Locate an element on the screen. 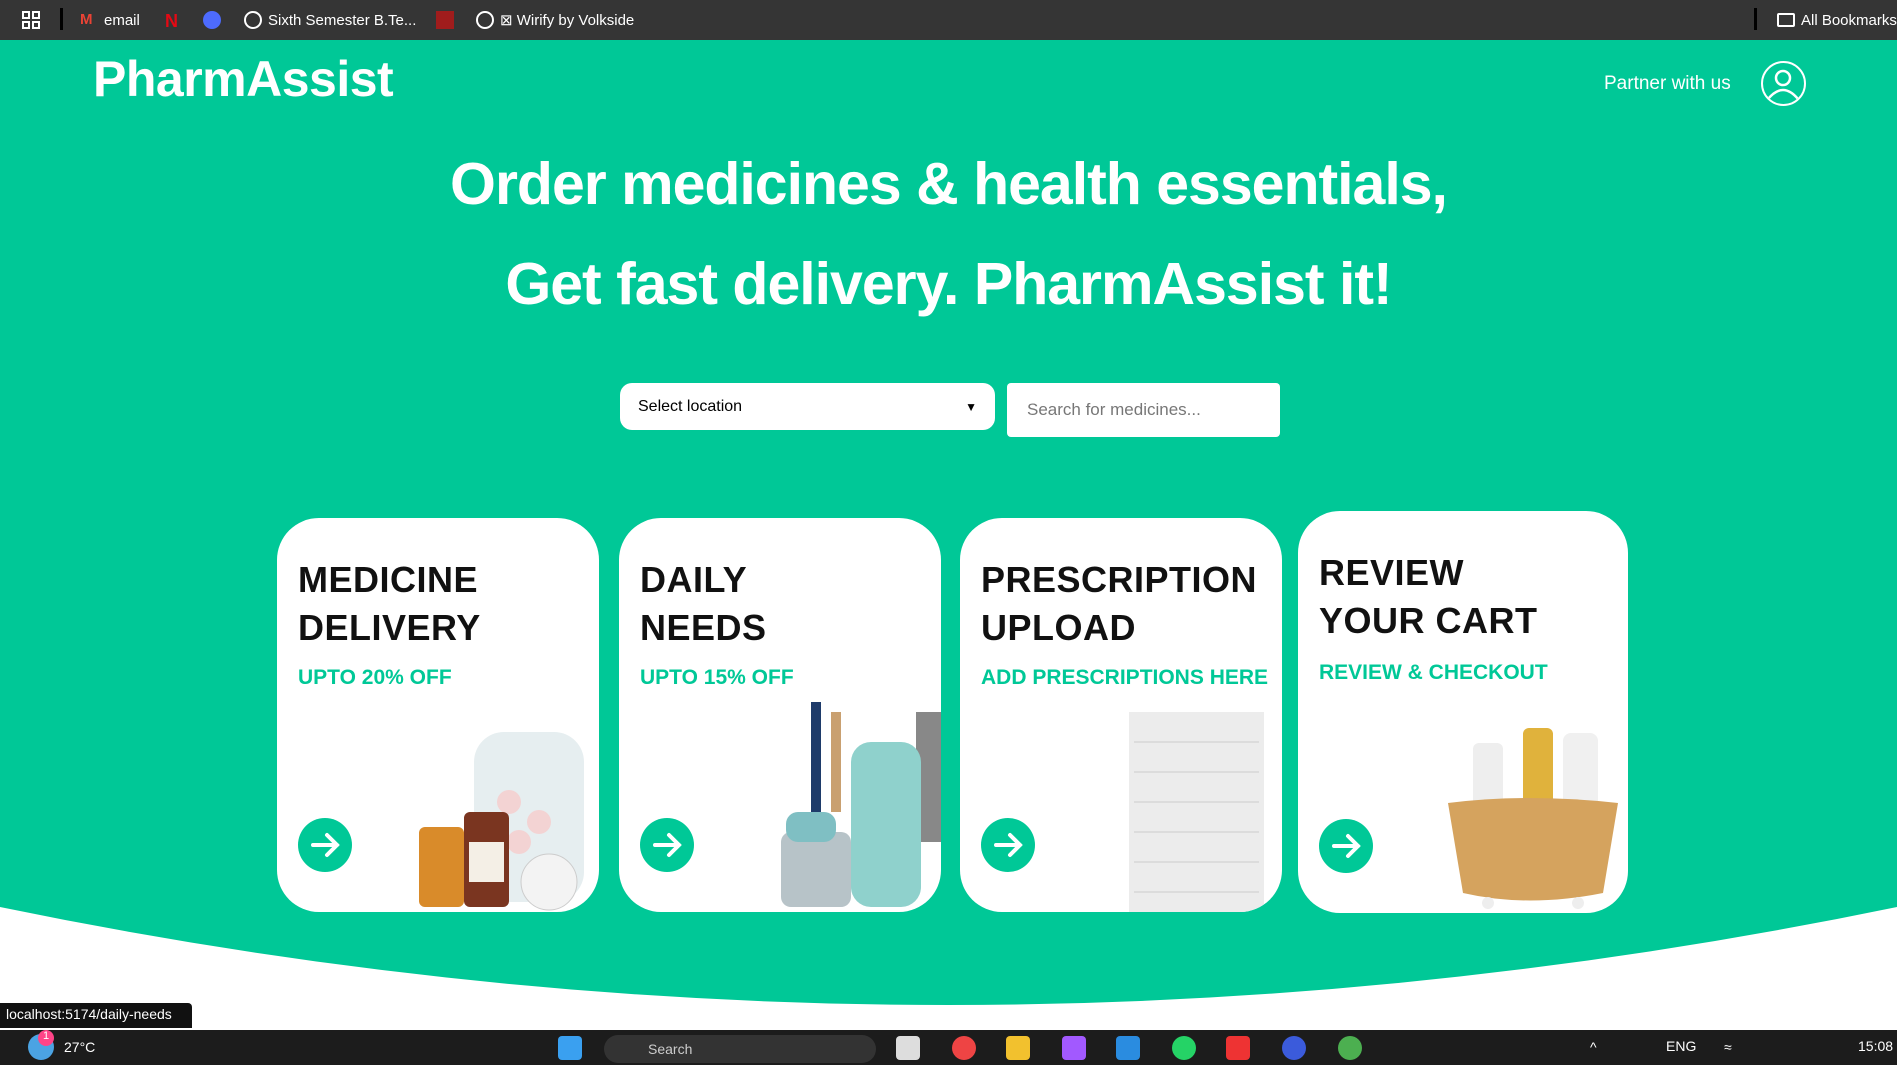 The width and height of the screenshot is (1897, 1065). partner-link: Partner with us is located at coordinates (1667, 84).